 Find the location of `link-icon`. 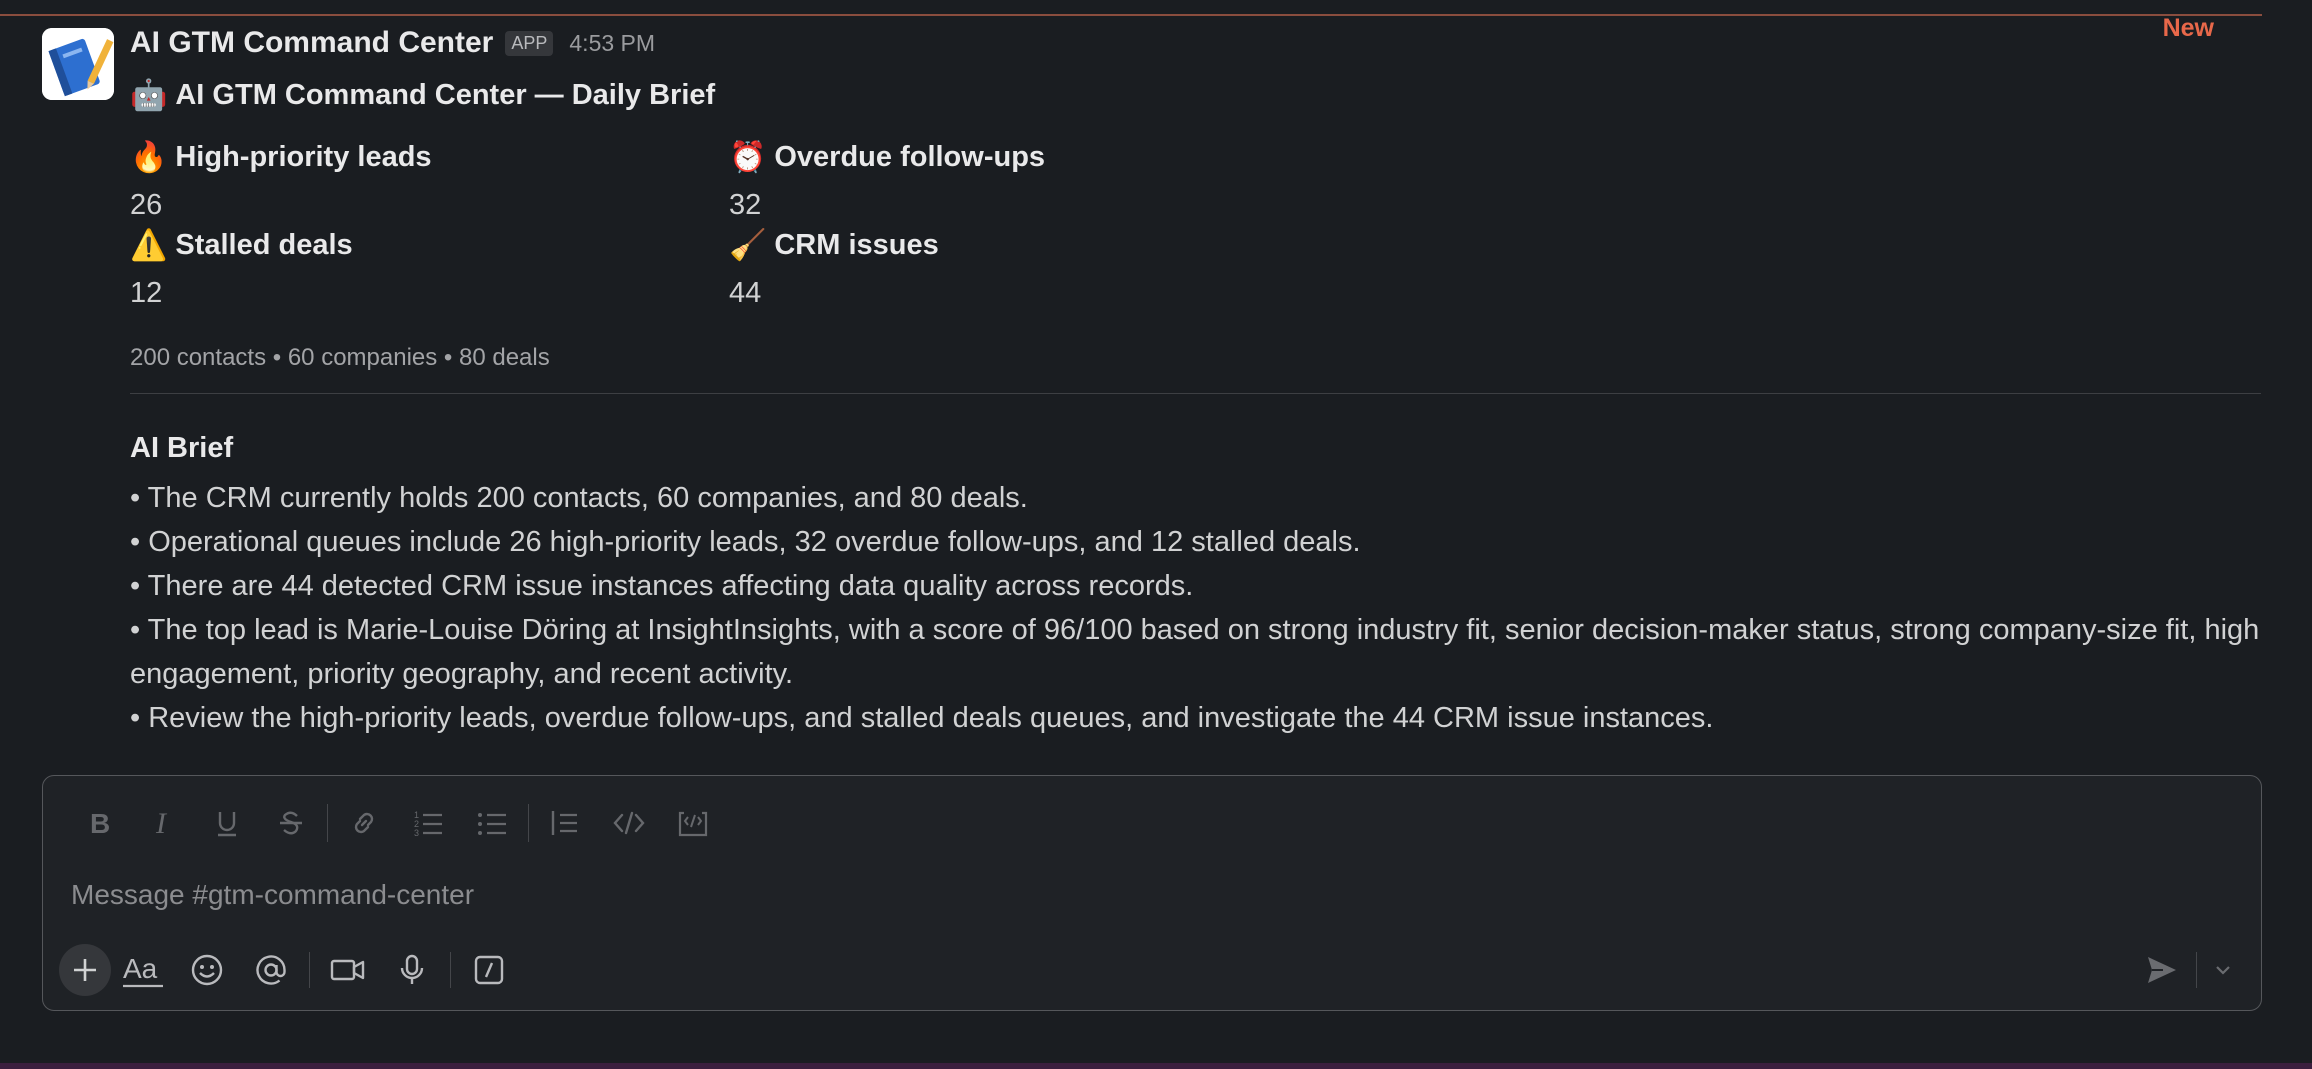

link-icon is located at coordinates (364, 823).